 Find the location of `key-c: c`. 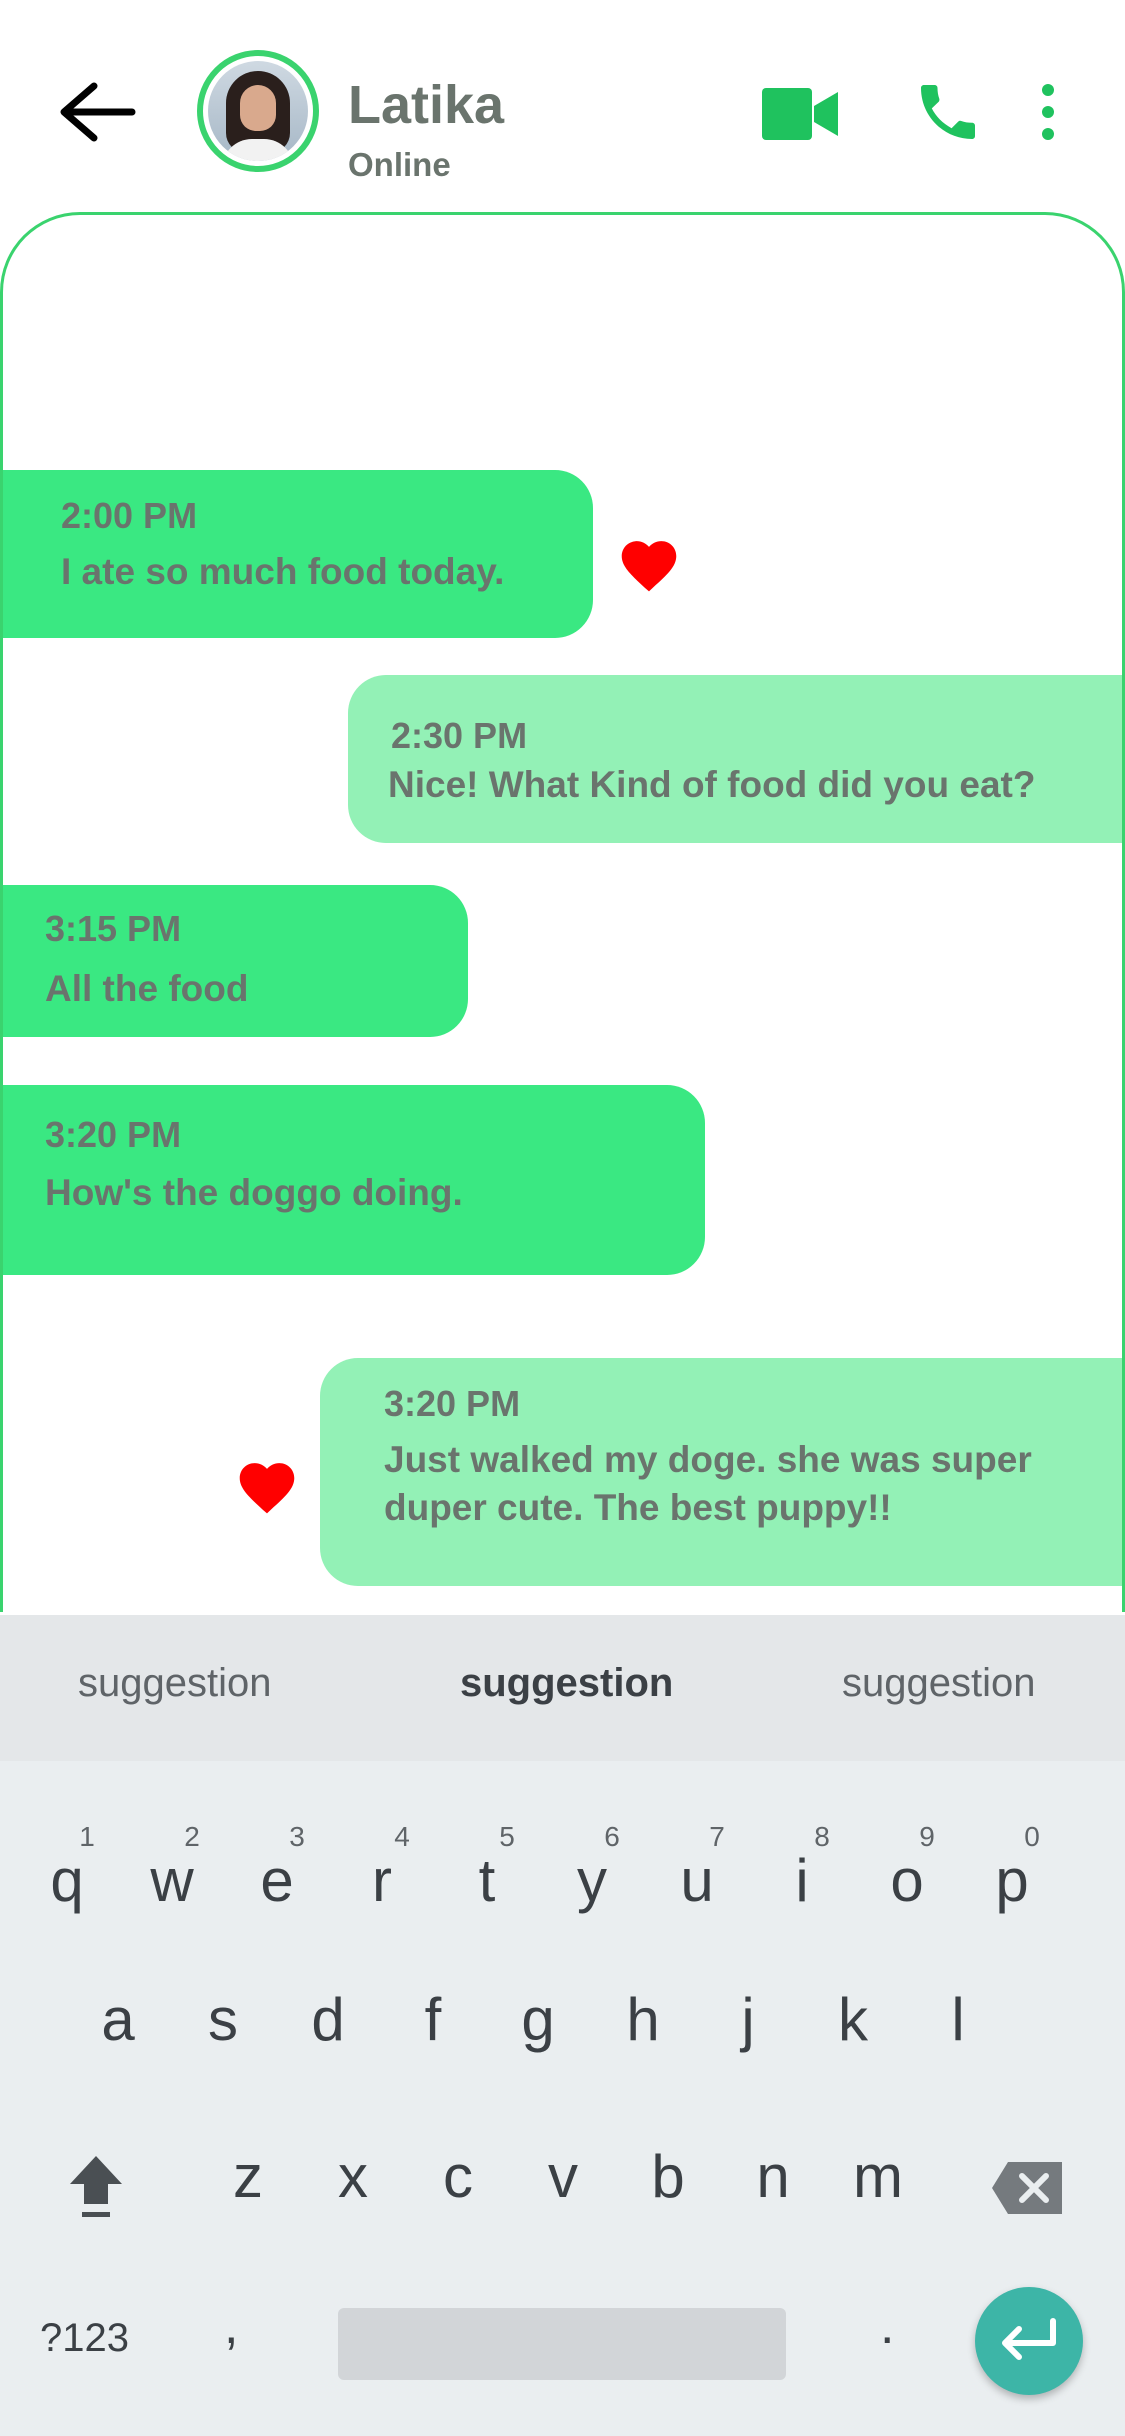

key-c: c is located at coordinates (458, 2187).